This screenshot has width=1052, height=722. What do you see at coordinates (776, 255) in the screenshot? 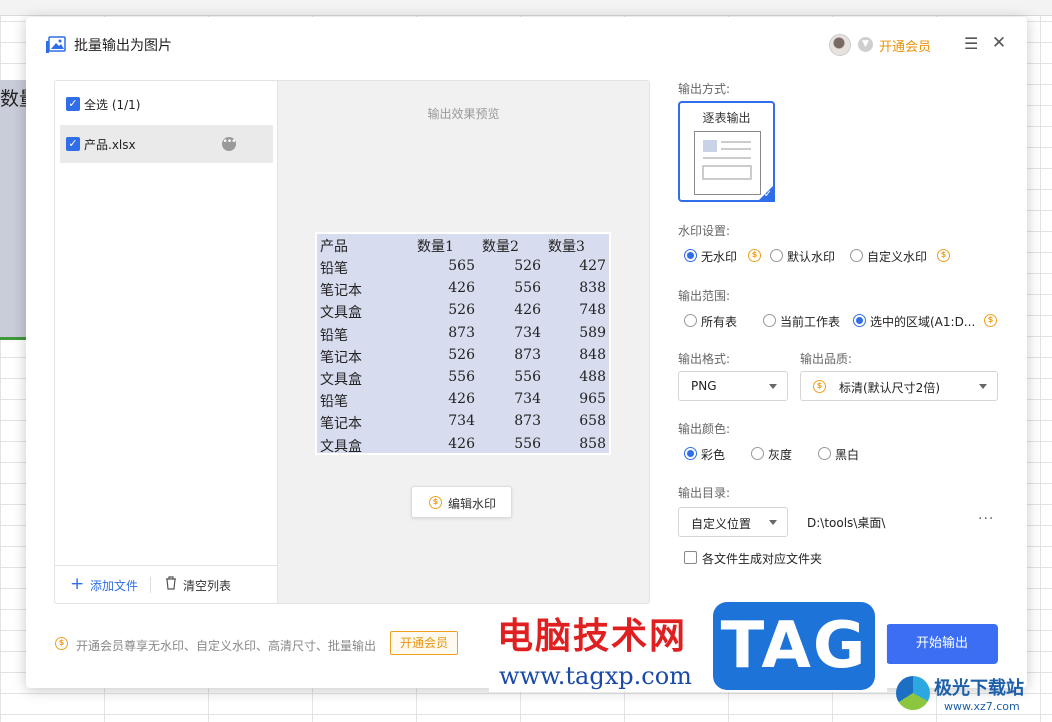
I see `radio-default-watermark` at bounding box center [776, 255].